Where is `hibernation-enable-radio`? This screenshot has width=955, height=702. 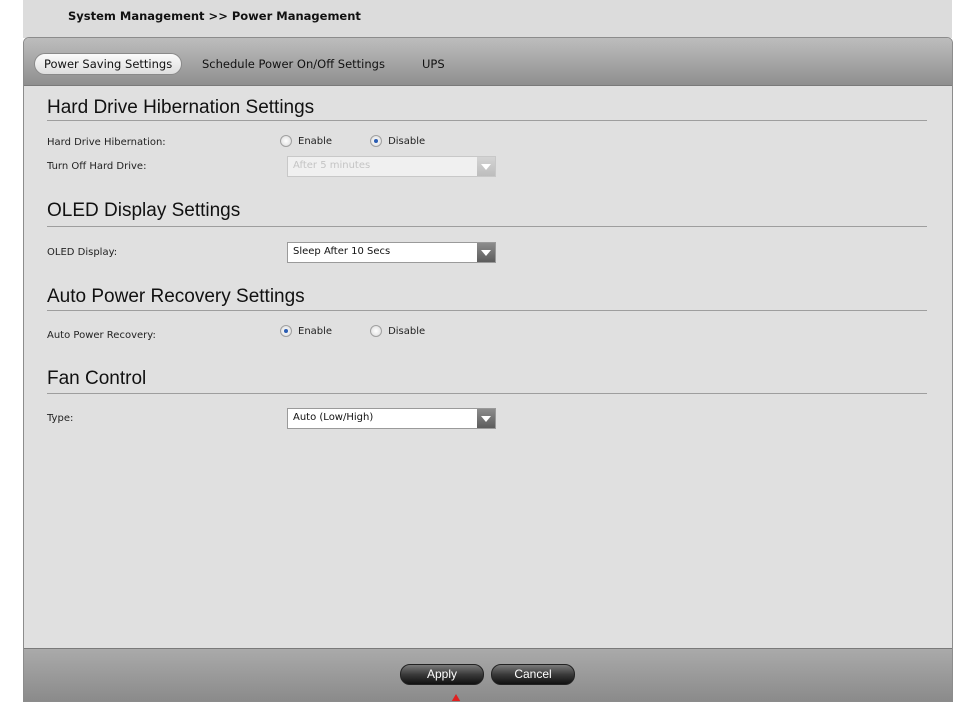 hibernation-enable-radio is located at coordinates (286, 141).